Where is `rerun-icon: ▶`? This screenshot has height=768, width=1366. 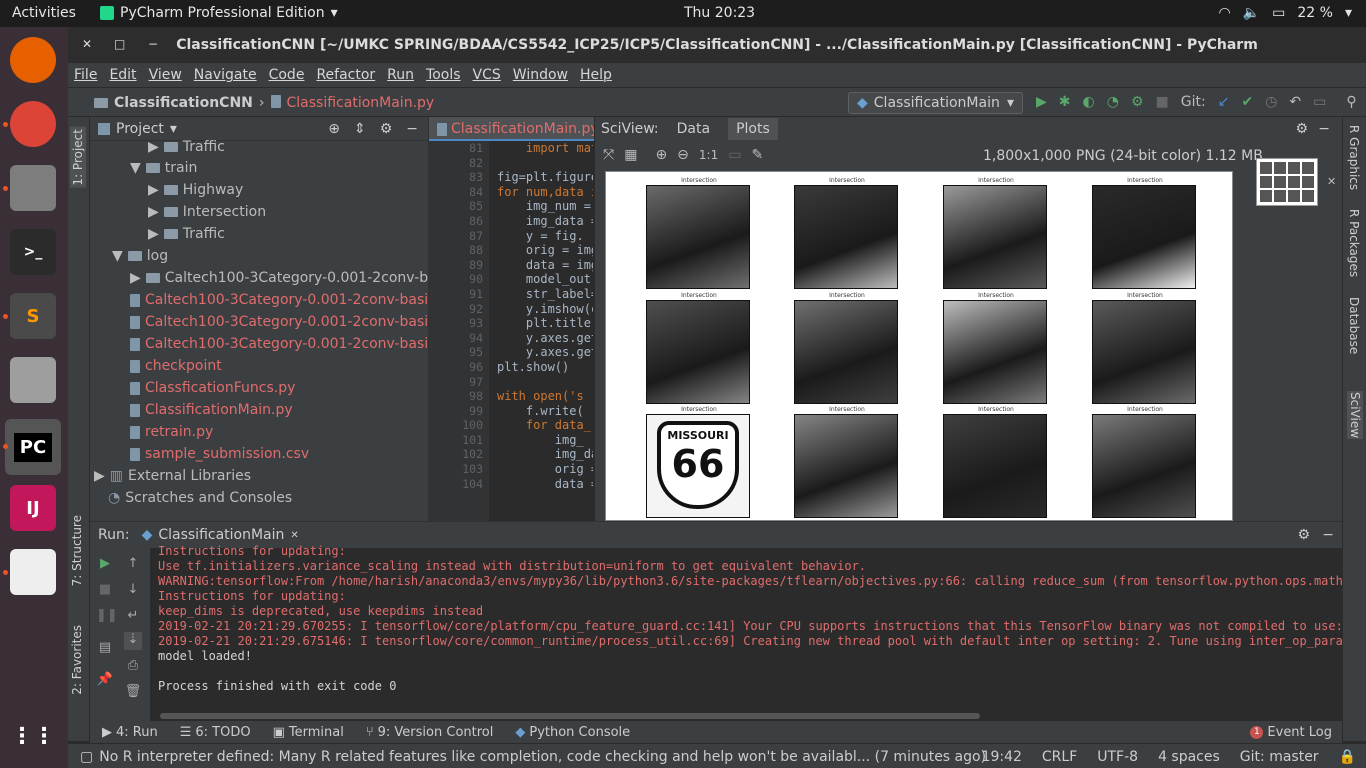 rerun-icon: ▶ is located at coordinates (105, 565).